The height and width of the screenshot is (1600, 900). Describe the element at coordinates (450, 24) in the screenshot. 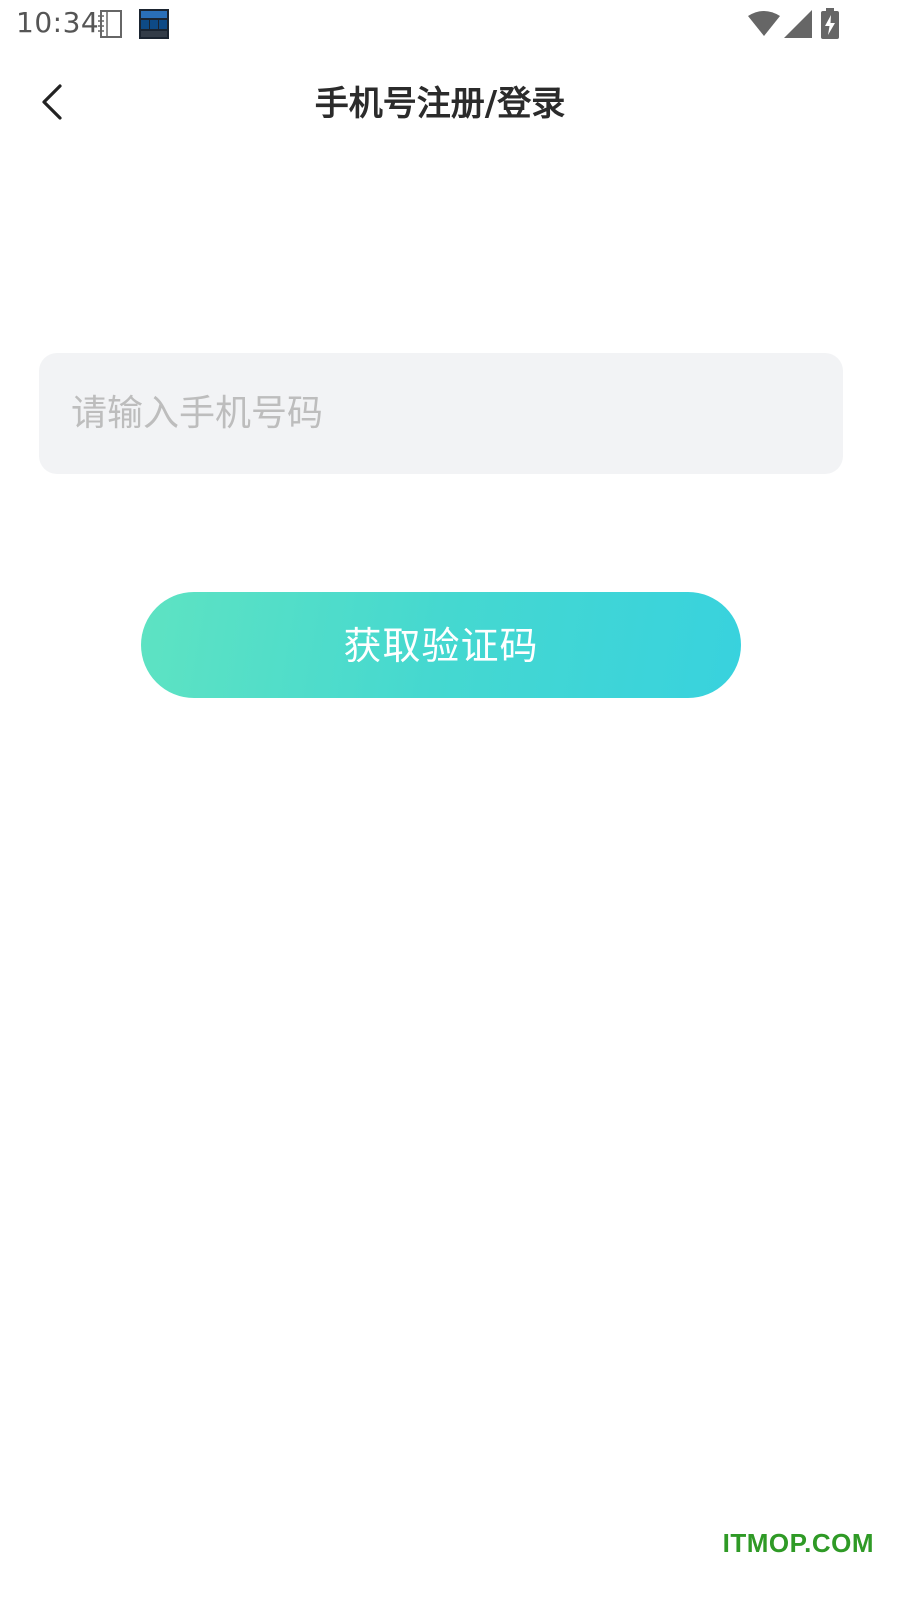

I see `status-bar: 10:34` at that location.